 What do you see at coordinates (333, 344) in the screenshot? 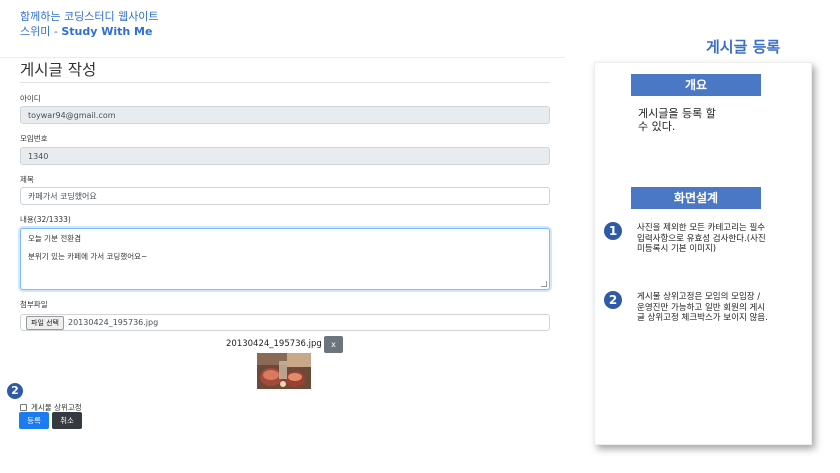
I see `remove-image-button: x` at bounding box center [333, 344].